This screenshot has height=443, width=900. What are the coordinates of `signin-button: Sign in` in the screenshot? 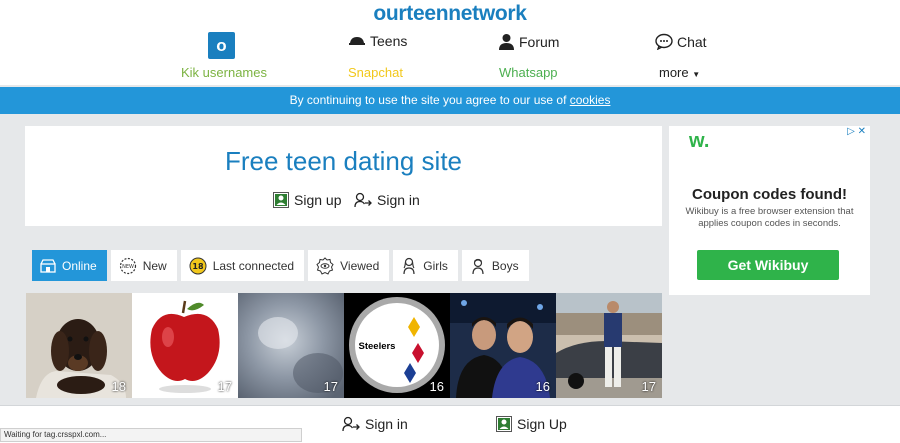 It's located at (387, 200).